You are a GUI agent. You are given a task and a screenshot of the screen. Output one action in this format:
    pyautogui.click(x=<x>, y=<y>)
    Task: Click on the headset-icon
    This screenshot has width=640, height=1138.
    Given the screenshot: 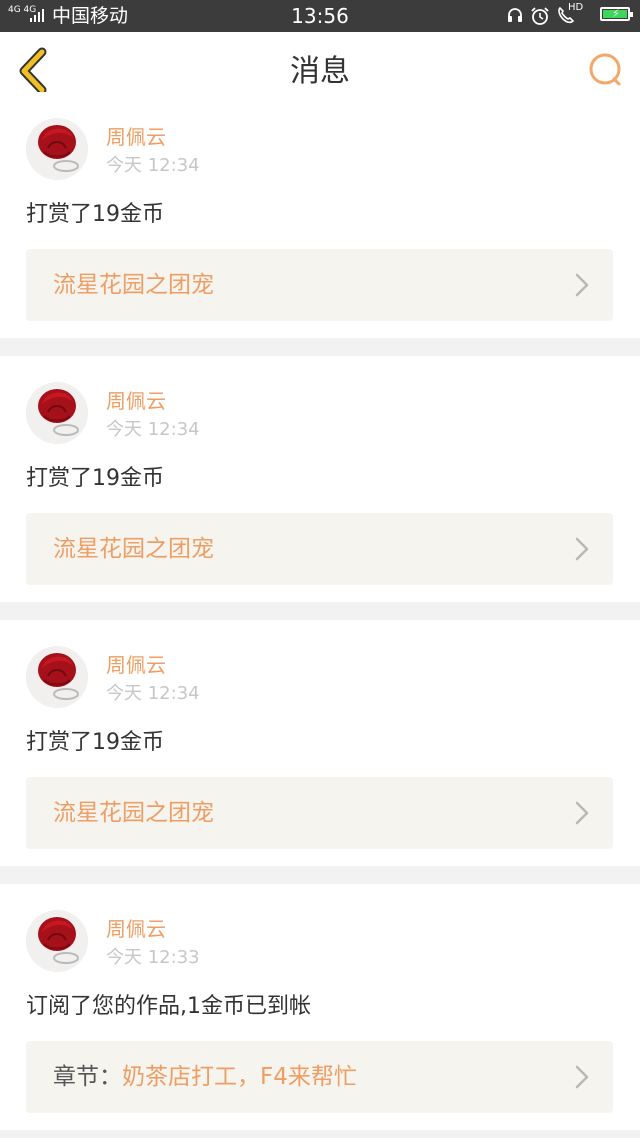 What is the action you would take?
    pyautogui.click(x=515, y=15)
    